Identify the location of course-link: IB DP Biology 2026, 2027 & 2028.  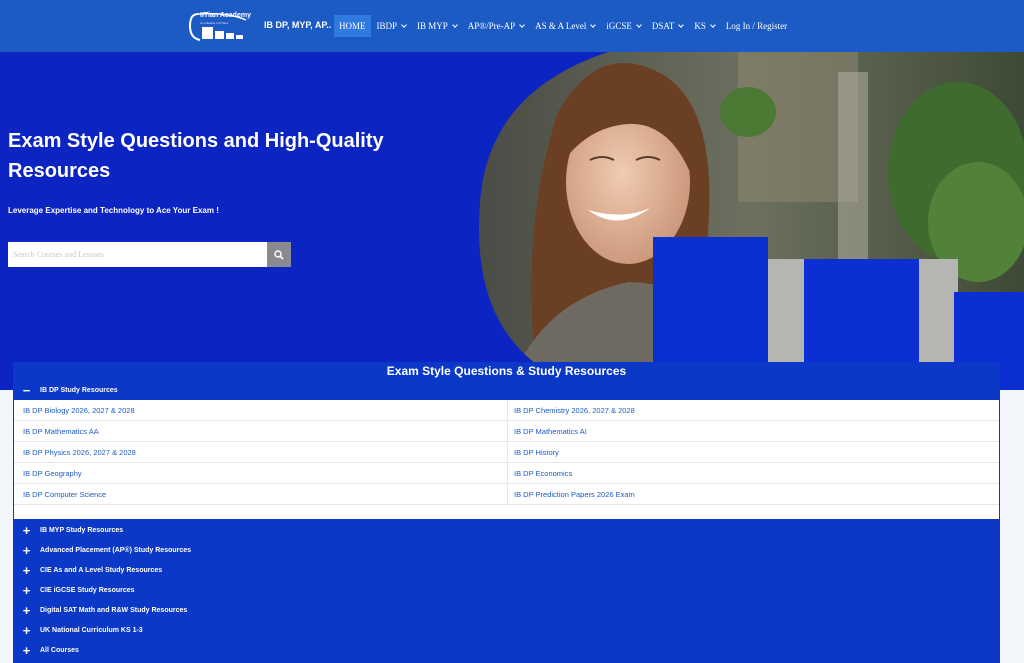
(79, 410).